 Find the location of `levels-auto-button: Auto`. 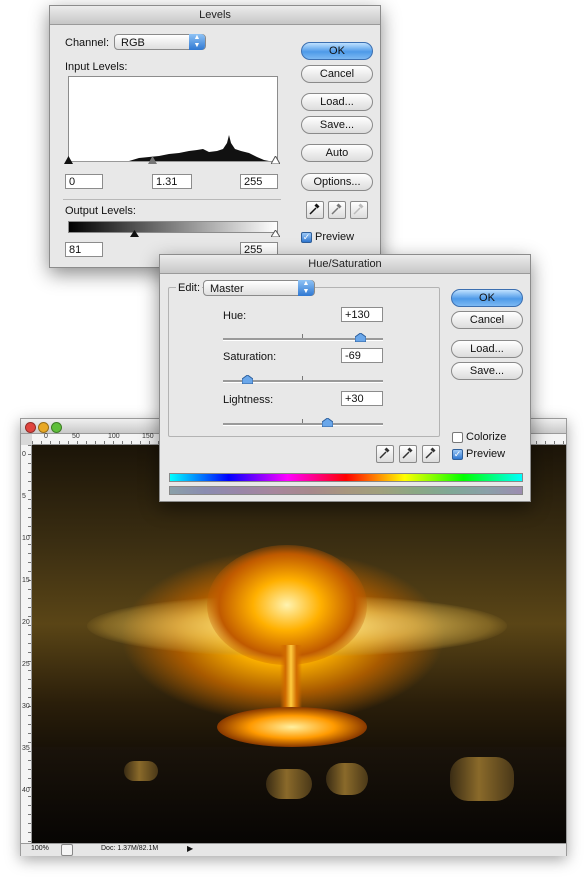

levels-auto-button: Auto is located at coordinates (337, 153).